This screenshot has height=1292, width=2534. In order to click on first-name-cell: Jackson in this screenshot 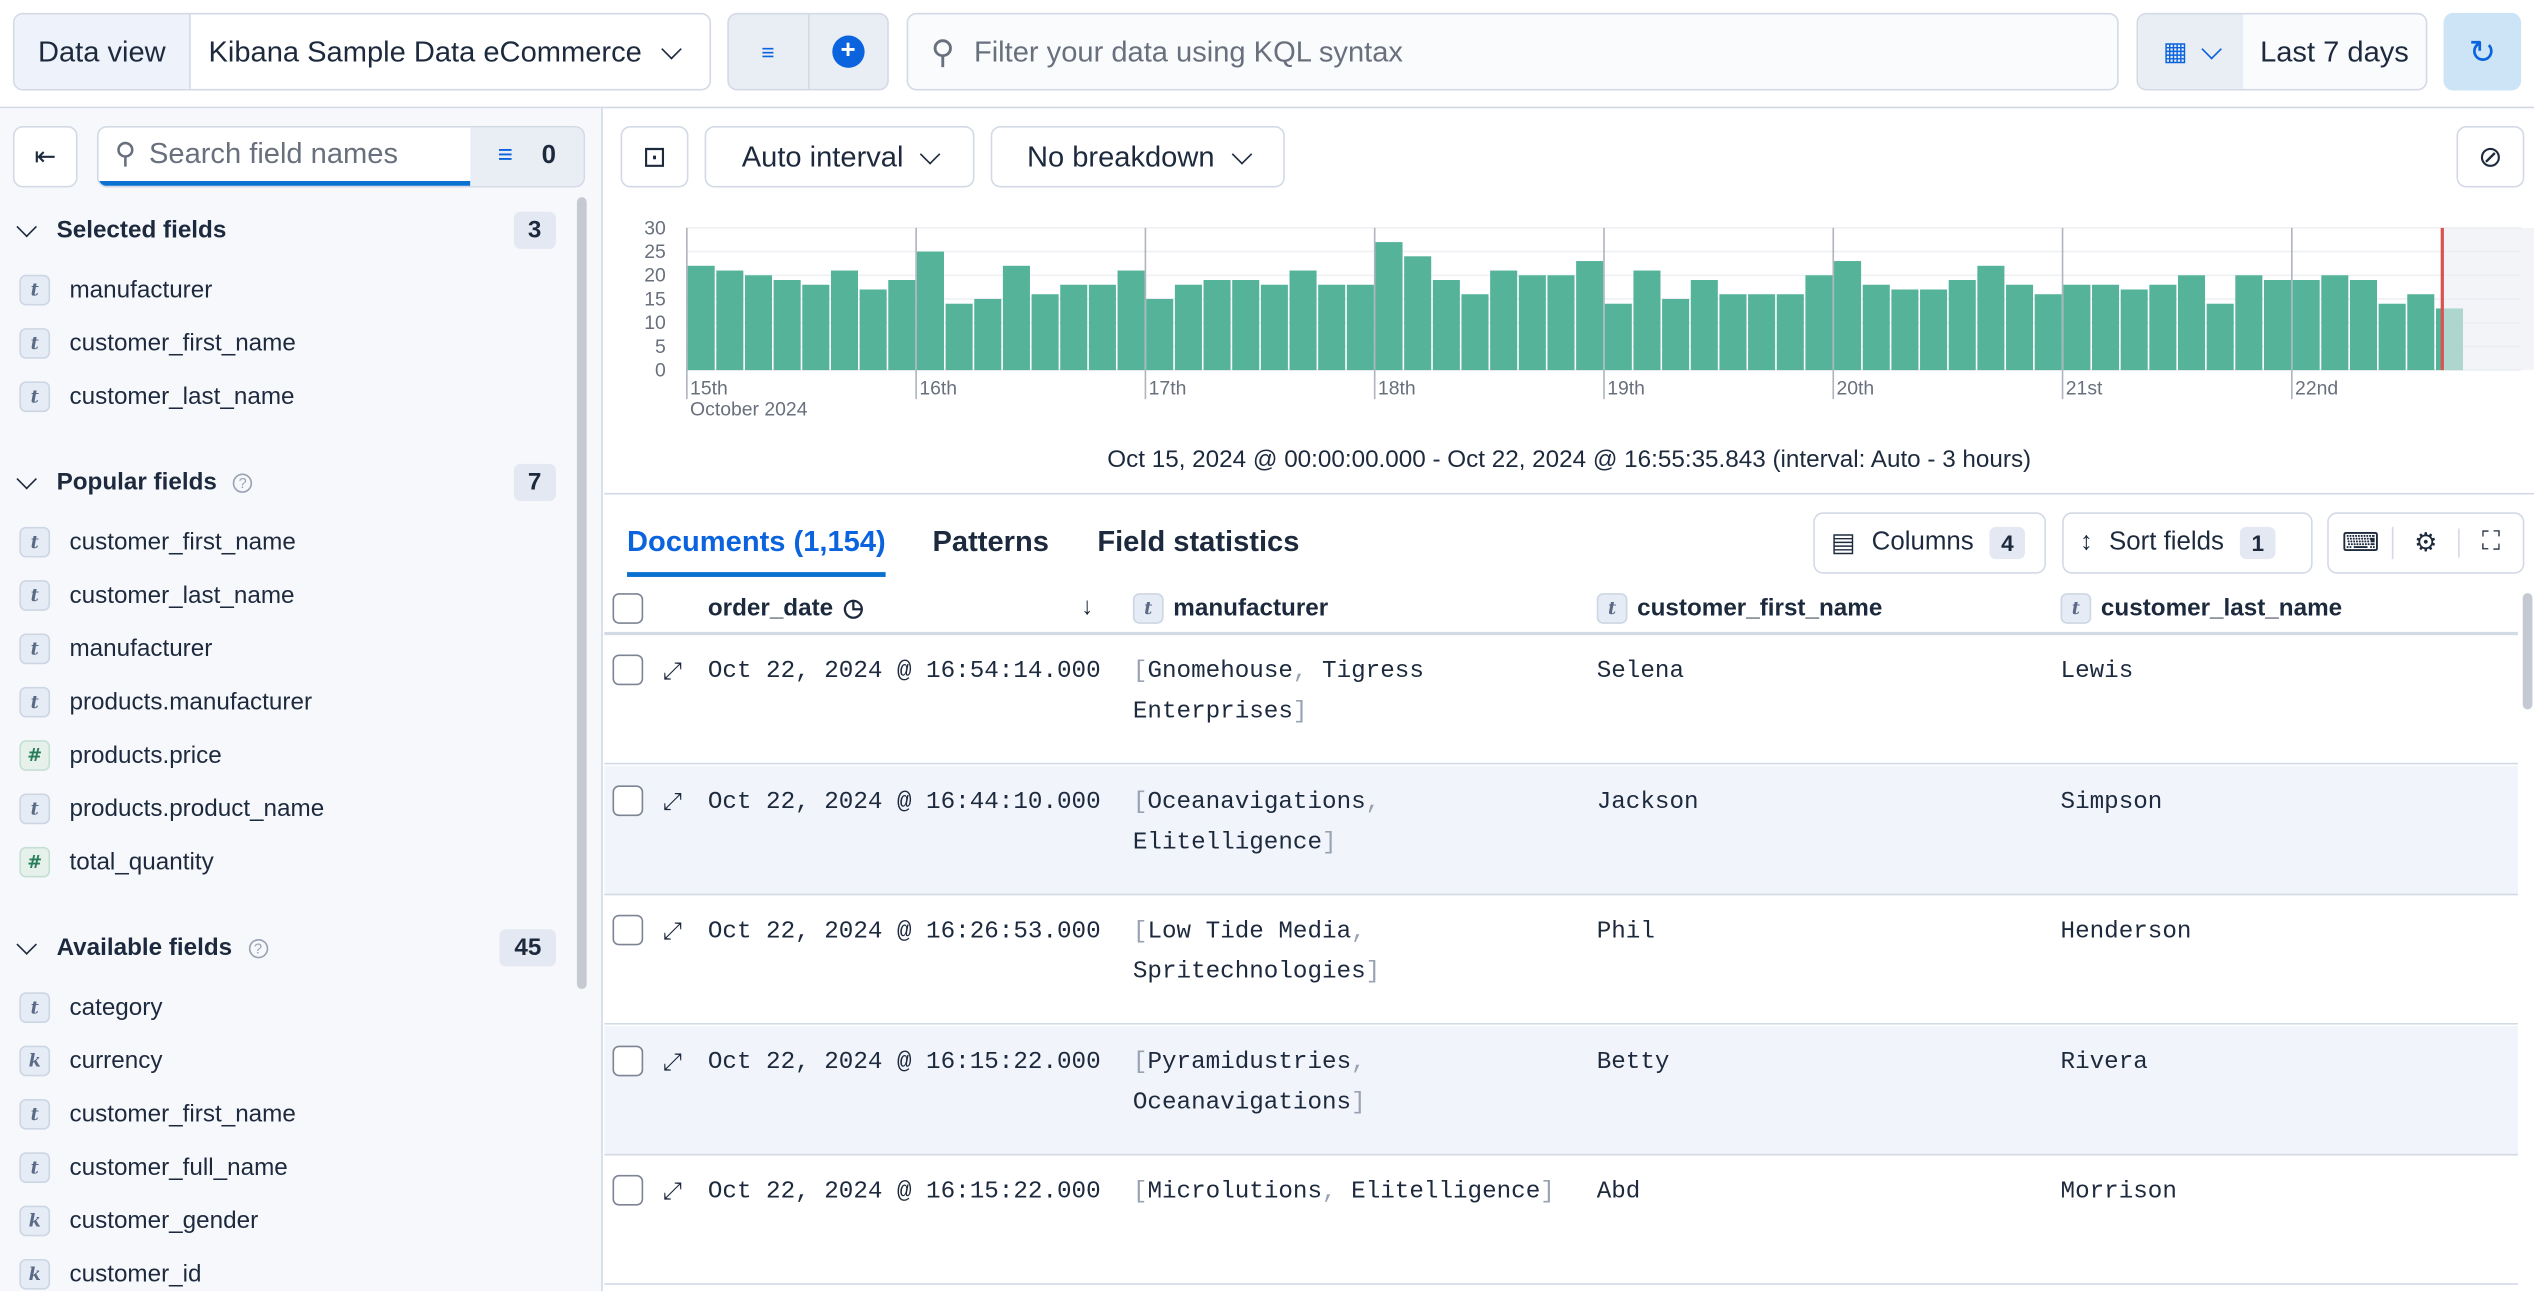, I will do `click(1647, 801)`.